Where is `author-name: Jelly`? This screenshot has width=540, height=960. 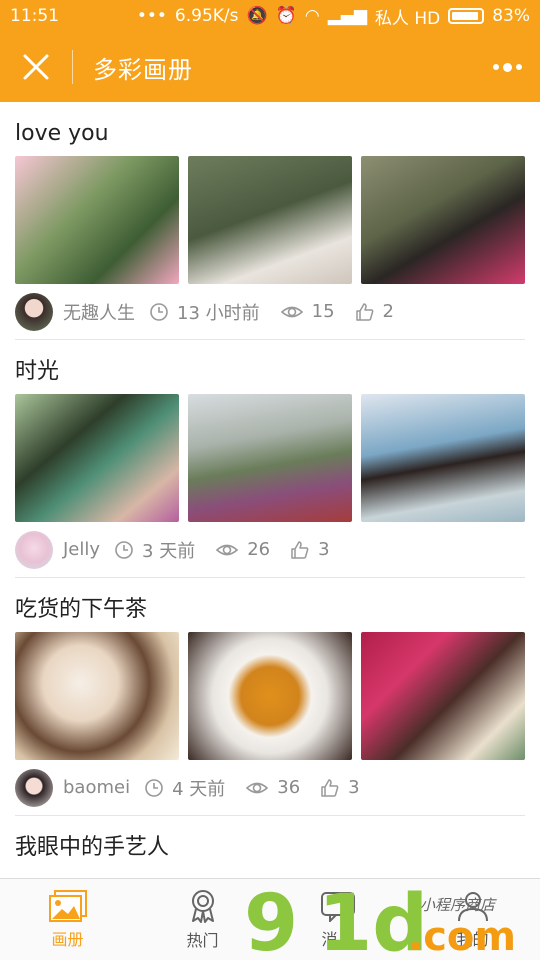
author-name: Jelly is located at coordinates (81, 549).